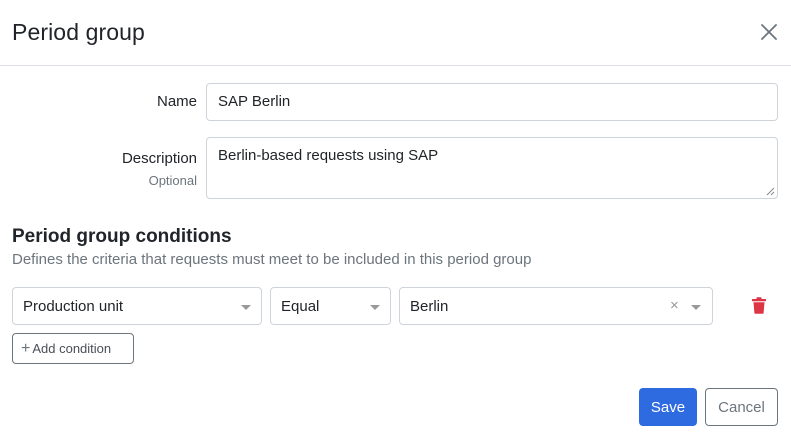  What do you see at coordinates (26, 348) in the screenshot?
I see `plus-icon: +` at bounding box center [26, 348].